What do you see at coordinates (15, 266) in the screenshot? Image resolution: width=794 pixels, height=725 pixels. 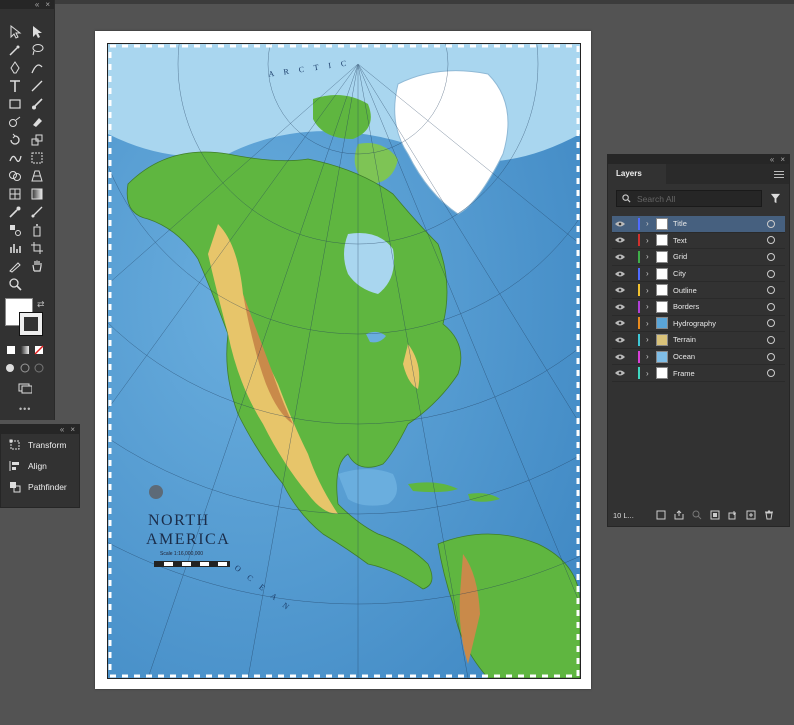 I see `slice-tool-icon` at bounding box center [15, 266].